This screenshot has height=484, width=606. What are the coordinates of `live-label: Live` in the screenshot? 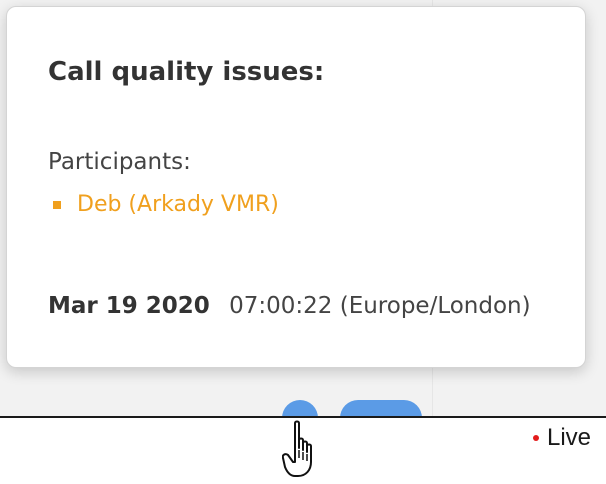 It's located at (568, 437).